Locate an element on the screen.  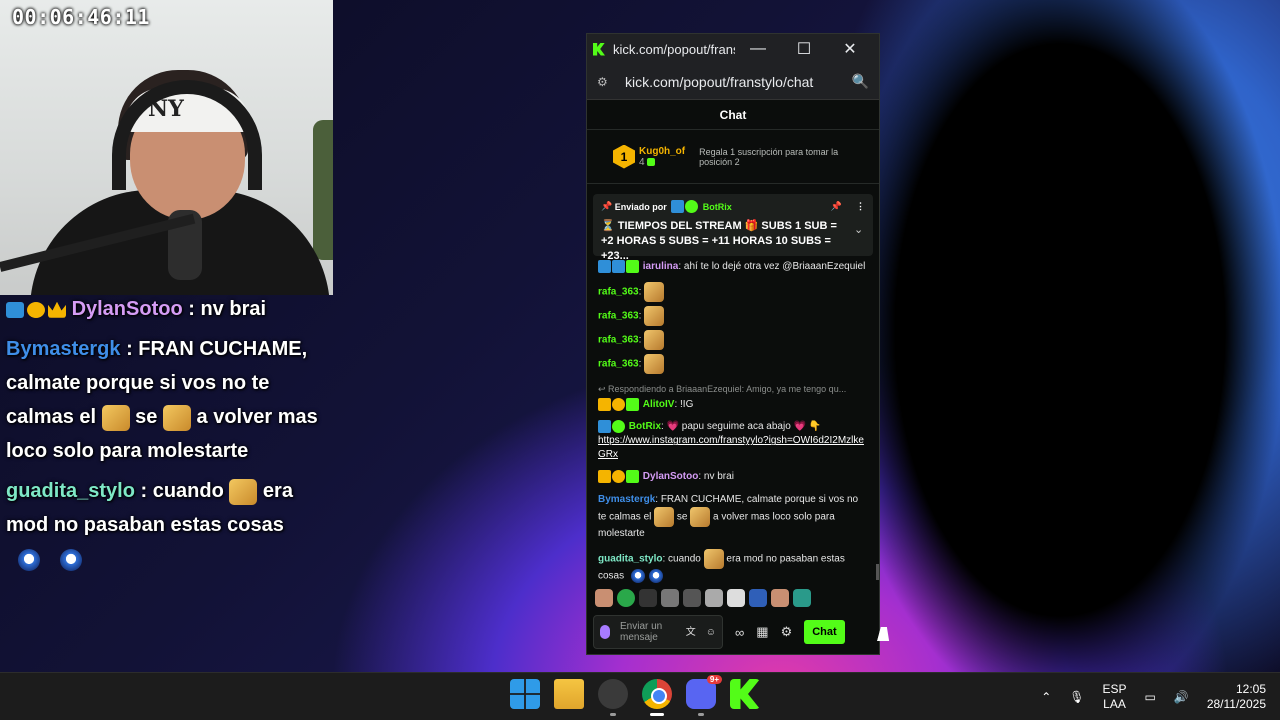
chat-input: Enviar un mensaje 文 ☺ is located at coordinates (658, 632).